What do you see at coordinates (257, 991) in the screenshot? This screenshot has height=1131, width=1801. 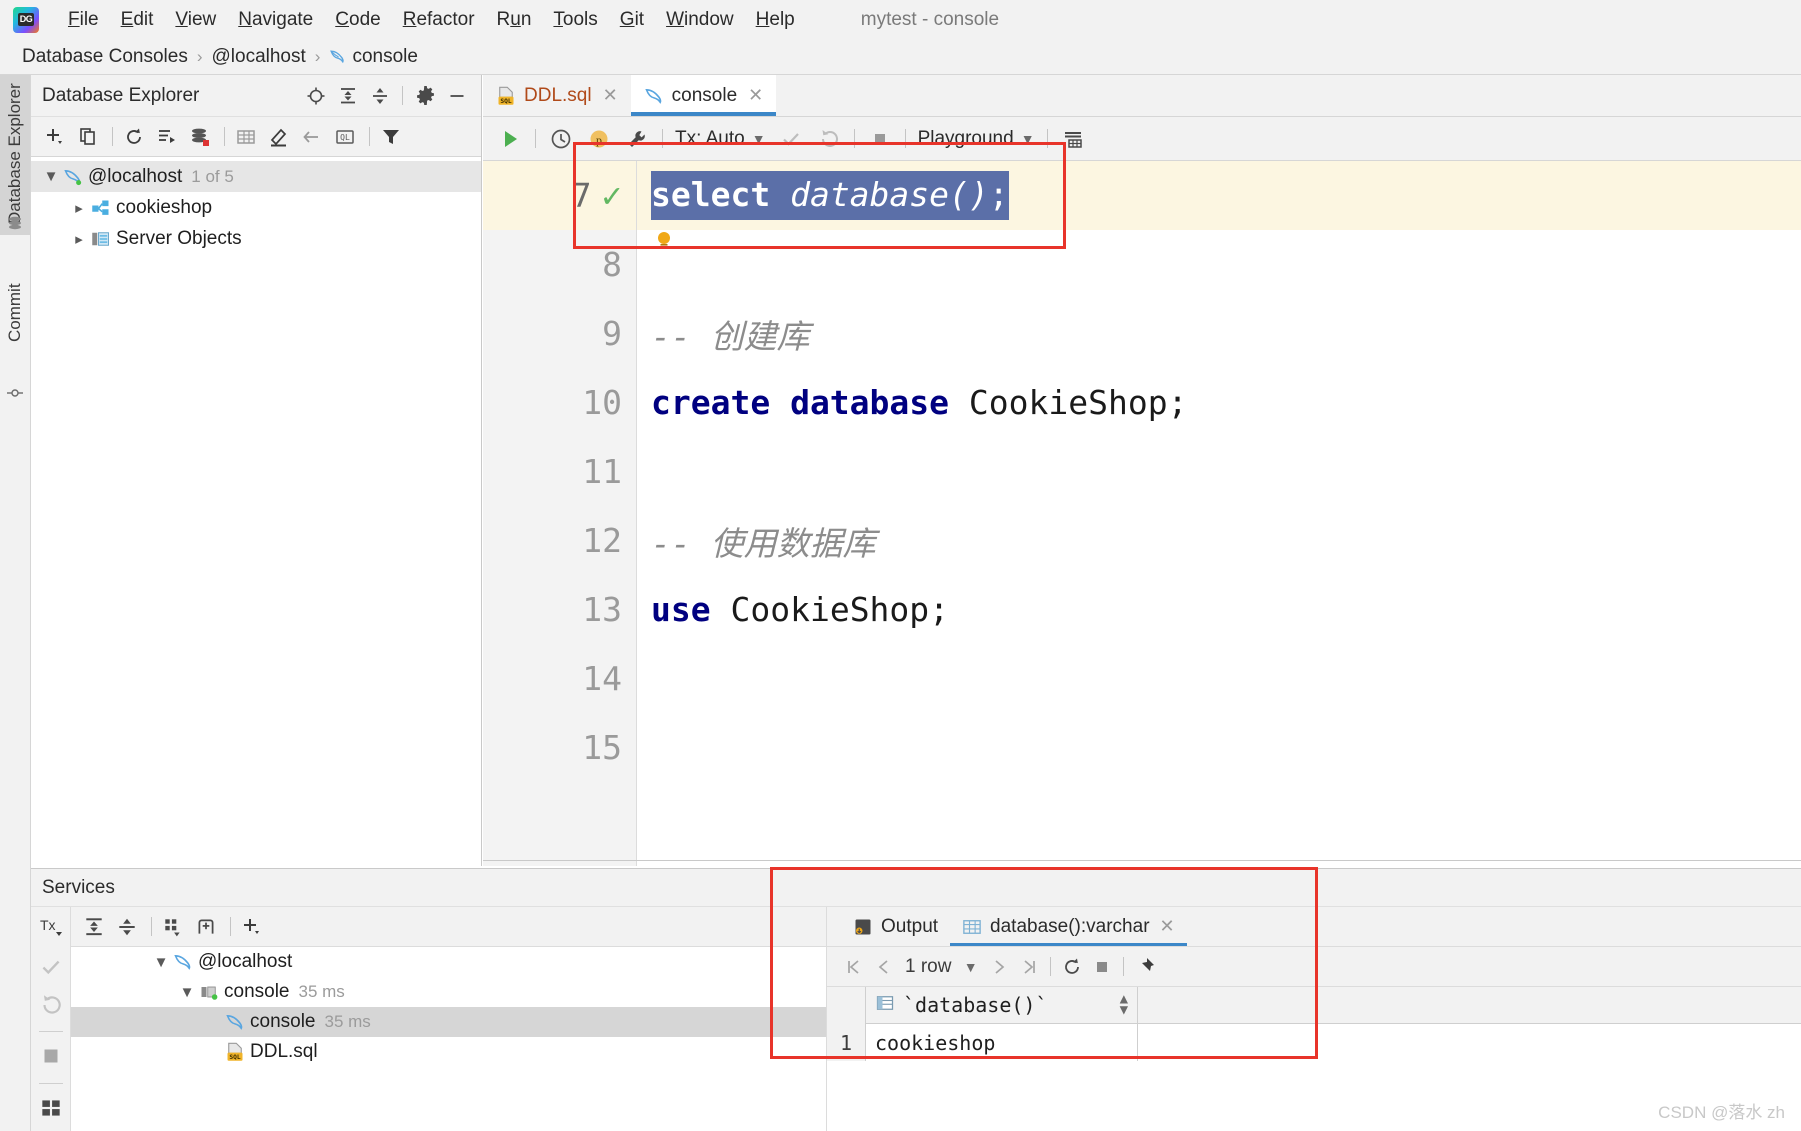 I see `services-label-console-session: console` at bounding box center [257, 991].